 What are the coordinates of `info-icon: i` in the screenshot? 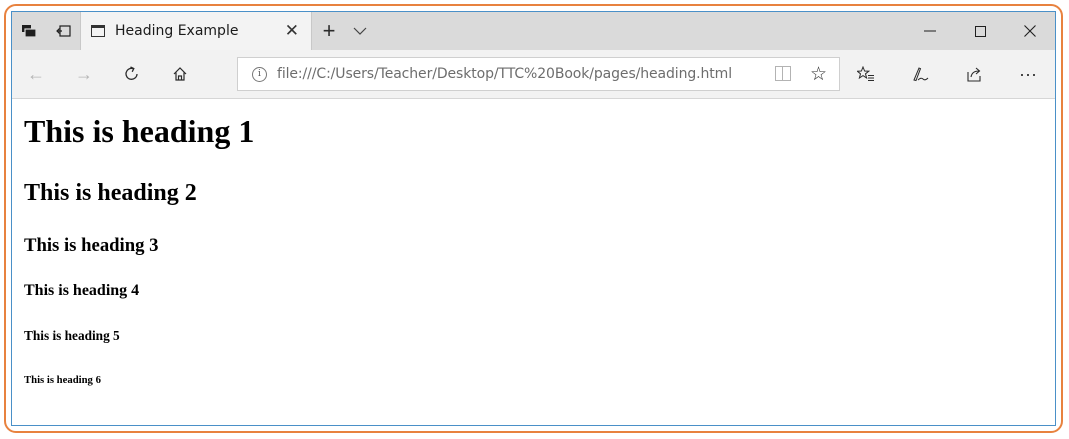 It's located at (259, 74).